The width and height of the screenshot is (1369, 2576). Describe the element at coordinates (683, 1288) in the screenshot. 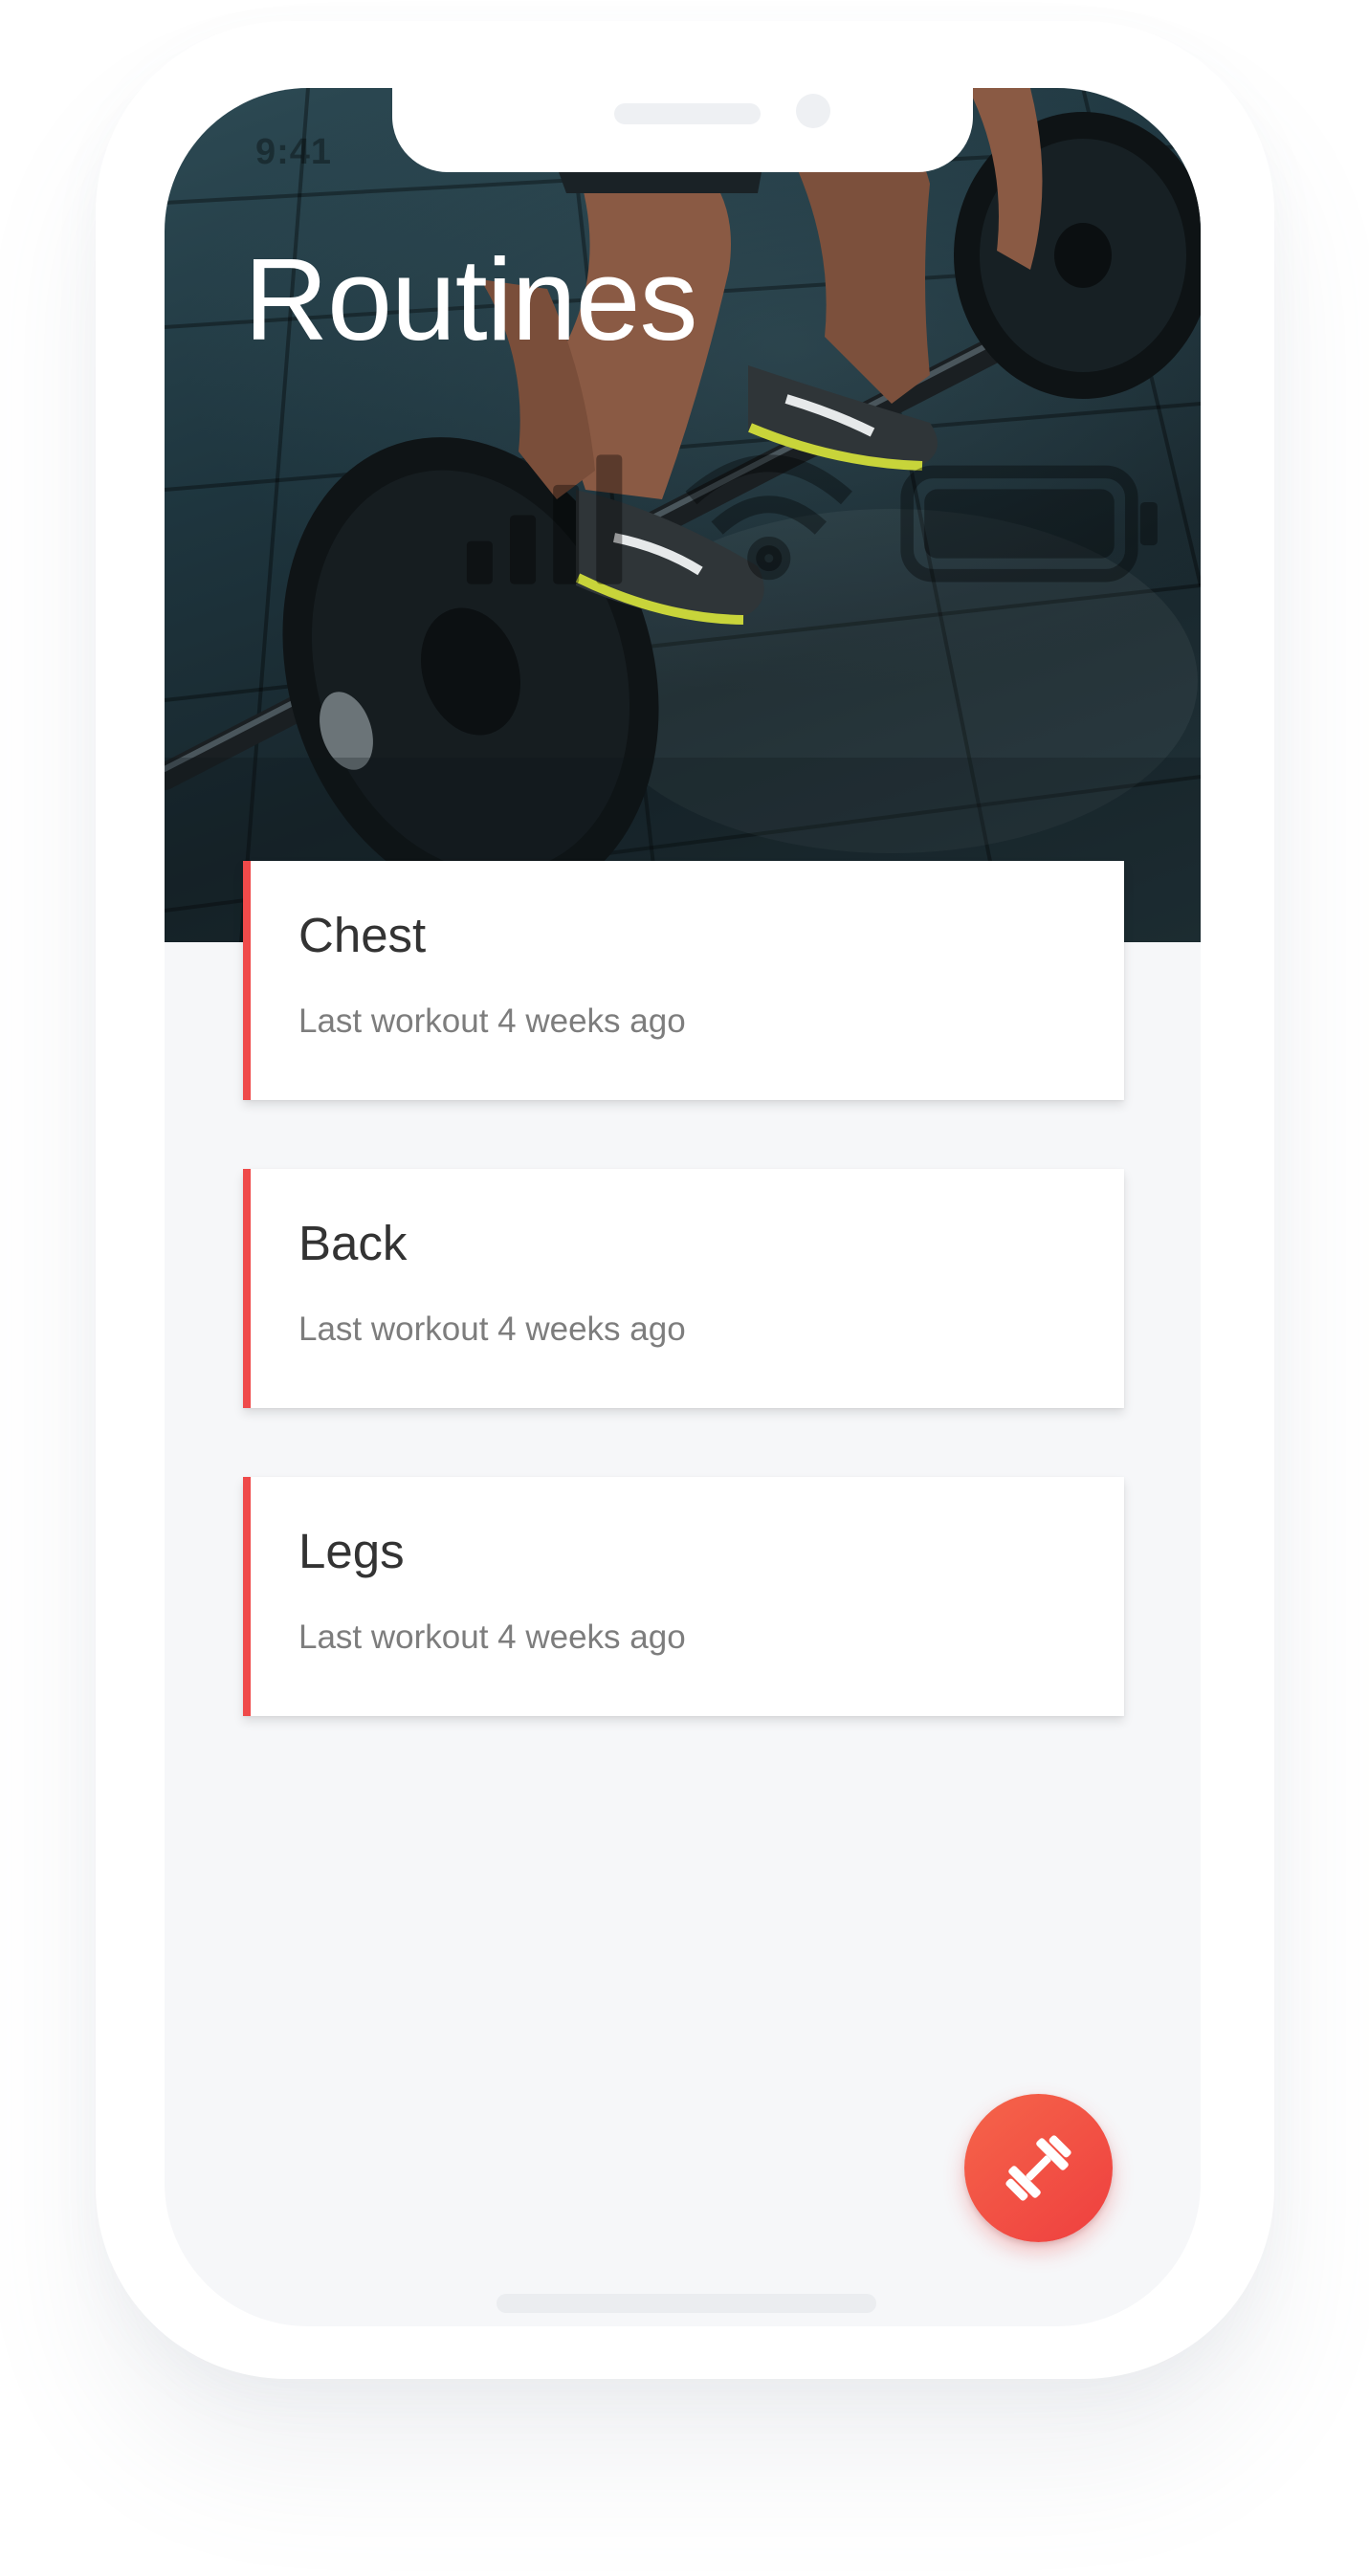

I see `routine-card-back: Back Last workout 4 weeks ago` at that location.